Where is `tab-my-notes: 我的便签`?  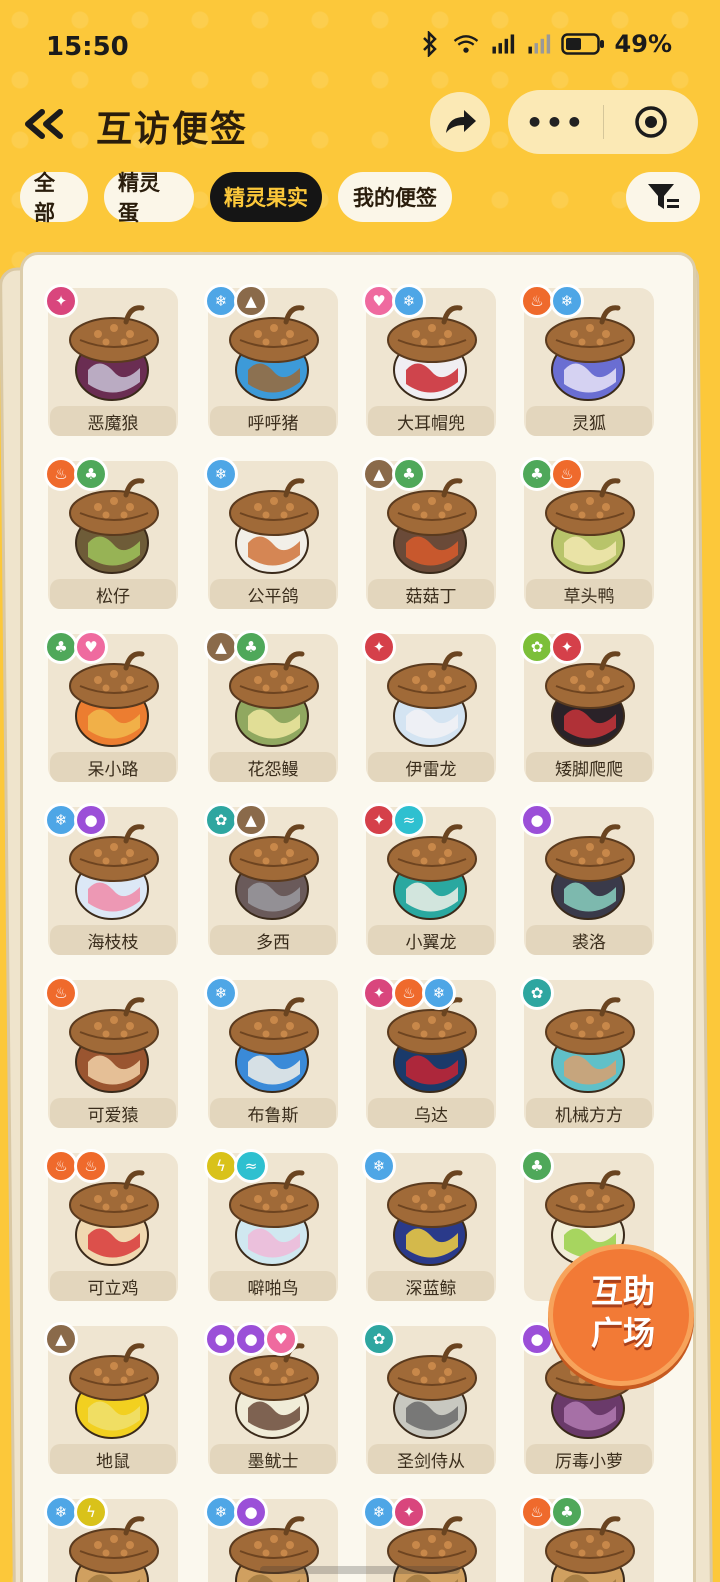
tab-my-notes: 我的便签 is located at coordinates (395, 197).